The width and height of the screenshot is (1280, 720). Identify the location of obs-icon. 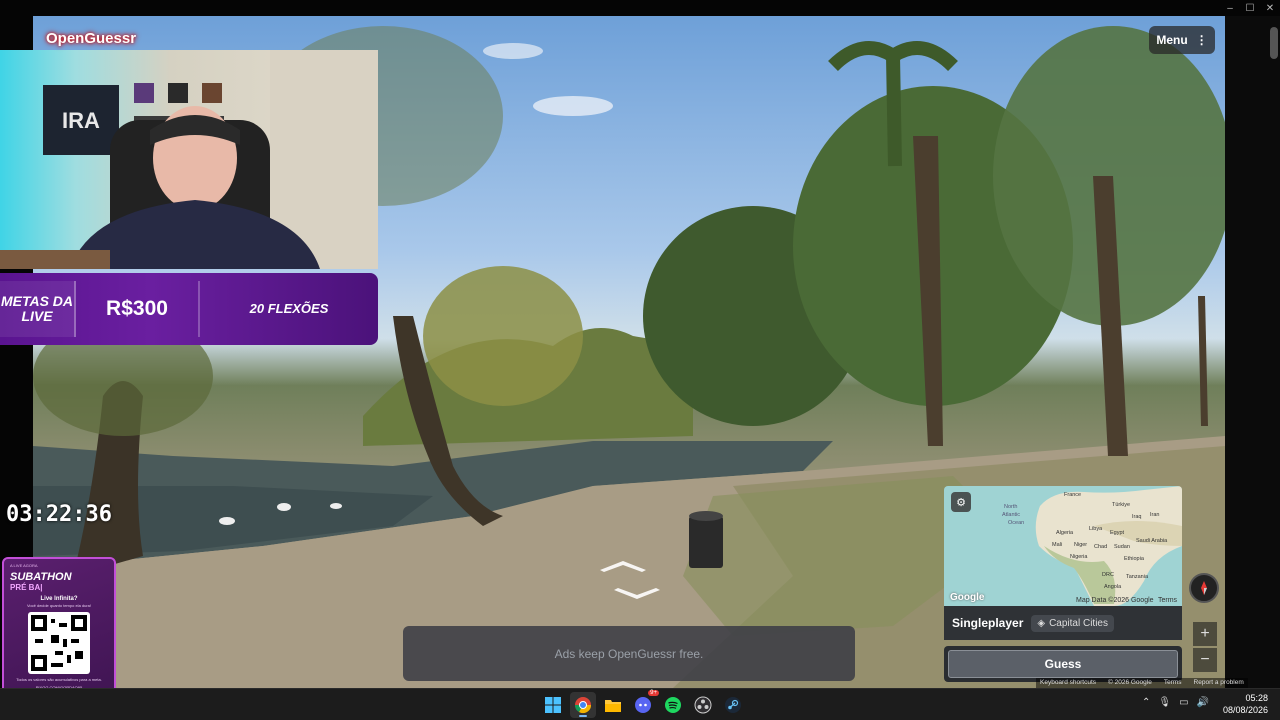
(703, 705).